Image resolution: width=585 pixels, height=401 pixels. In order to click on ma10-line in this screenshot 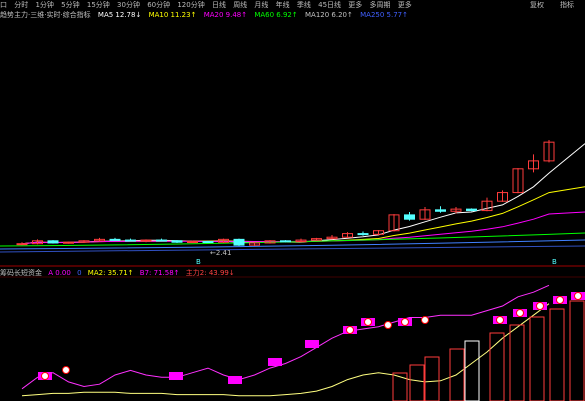, I will do `click(303, 215)`.